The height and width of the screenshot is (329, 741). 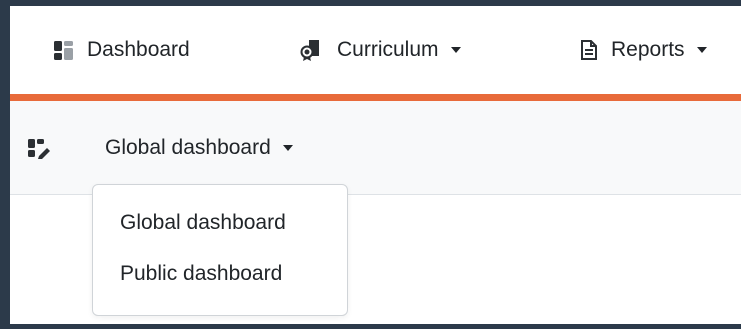 What do you see at coordinates (188, 147) in the screenshot?
I see `dashboard-select-label: Global dashboard` at bounding box center [188, 147].